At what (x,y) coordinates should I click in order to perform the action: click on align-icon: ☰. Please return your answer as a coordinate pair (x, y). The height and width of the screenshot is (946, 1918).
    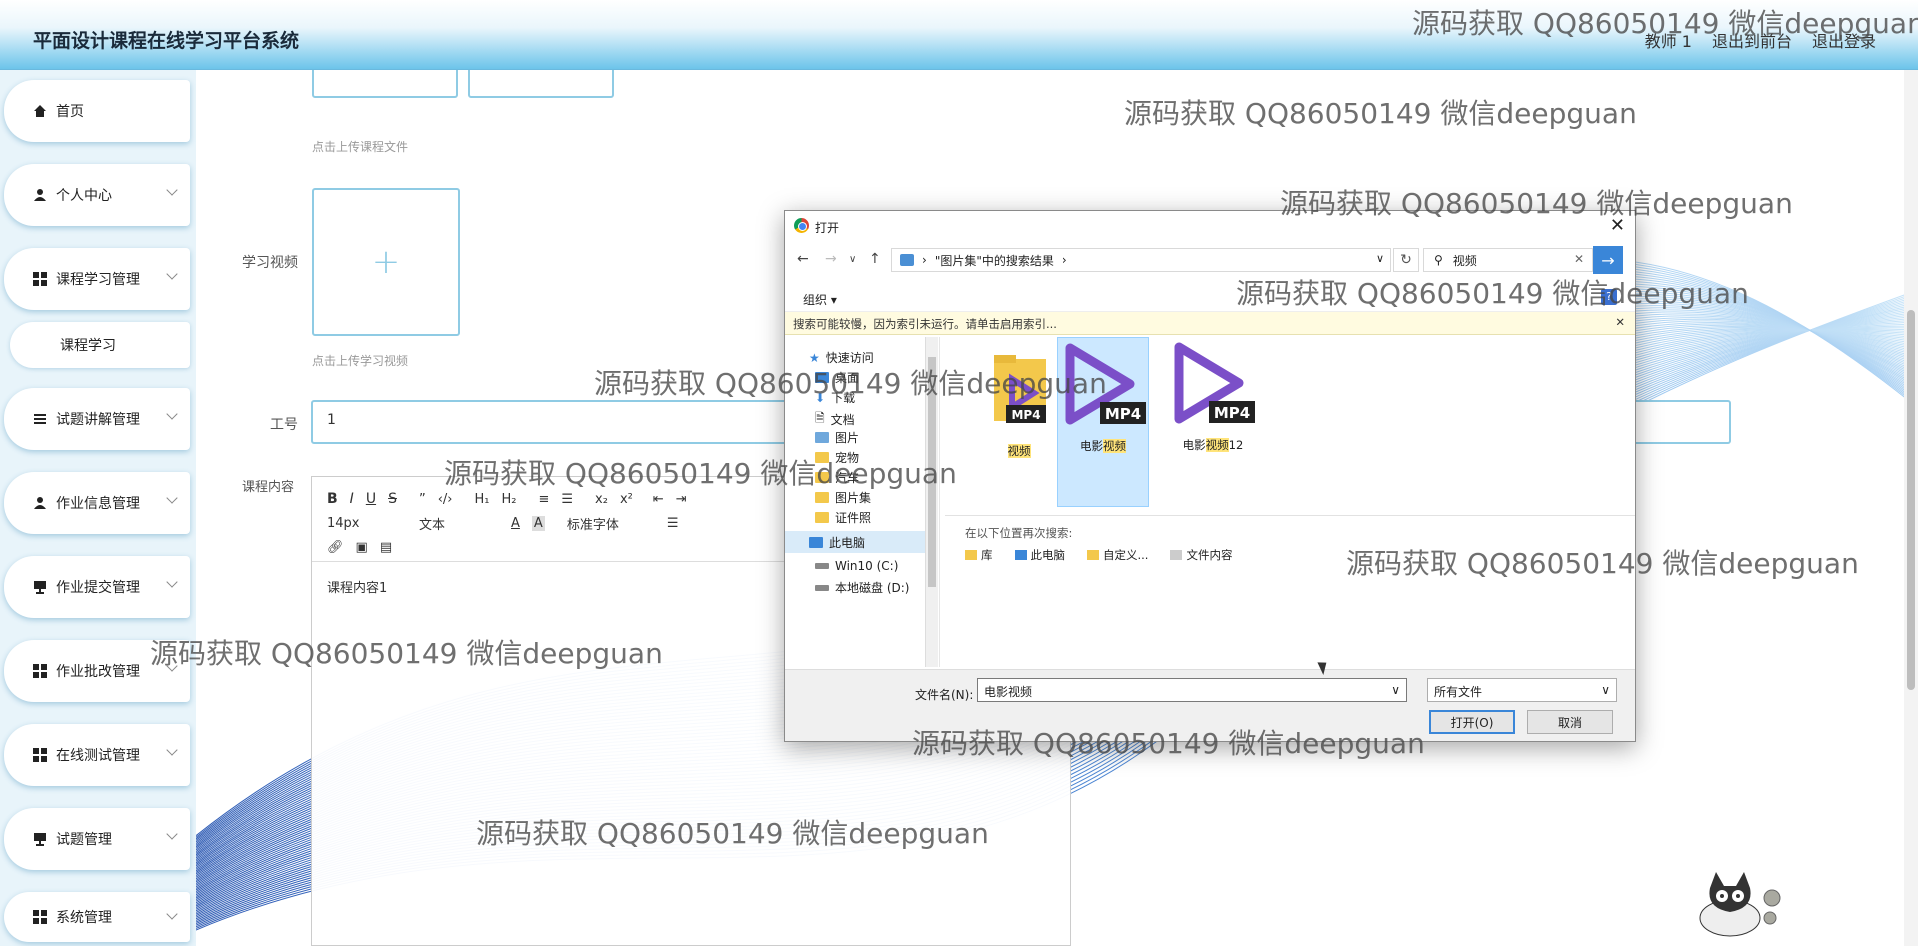
    Looking at the image, I should click on (673, 523).